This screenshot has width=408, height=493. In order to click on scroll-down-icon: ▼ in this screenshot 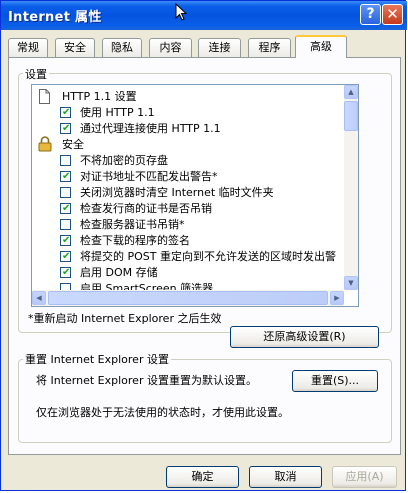, I will do `click(351, 283)`.